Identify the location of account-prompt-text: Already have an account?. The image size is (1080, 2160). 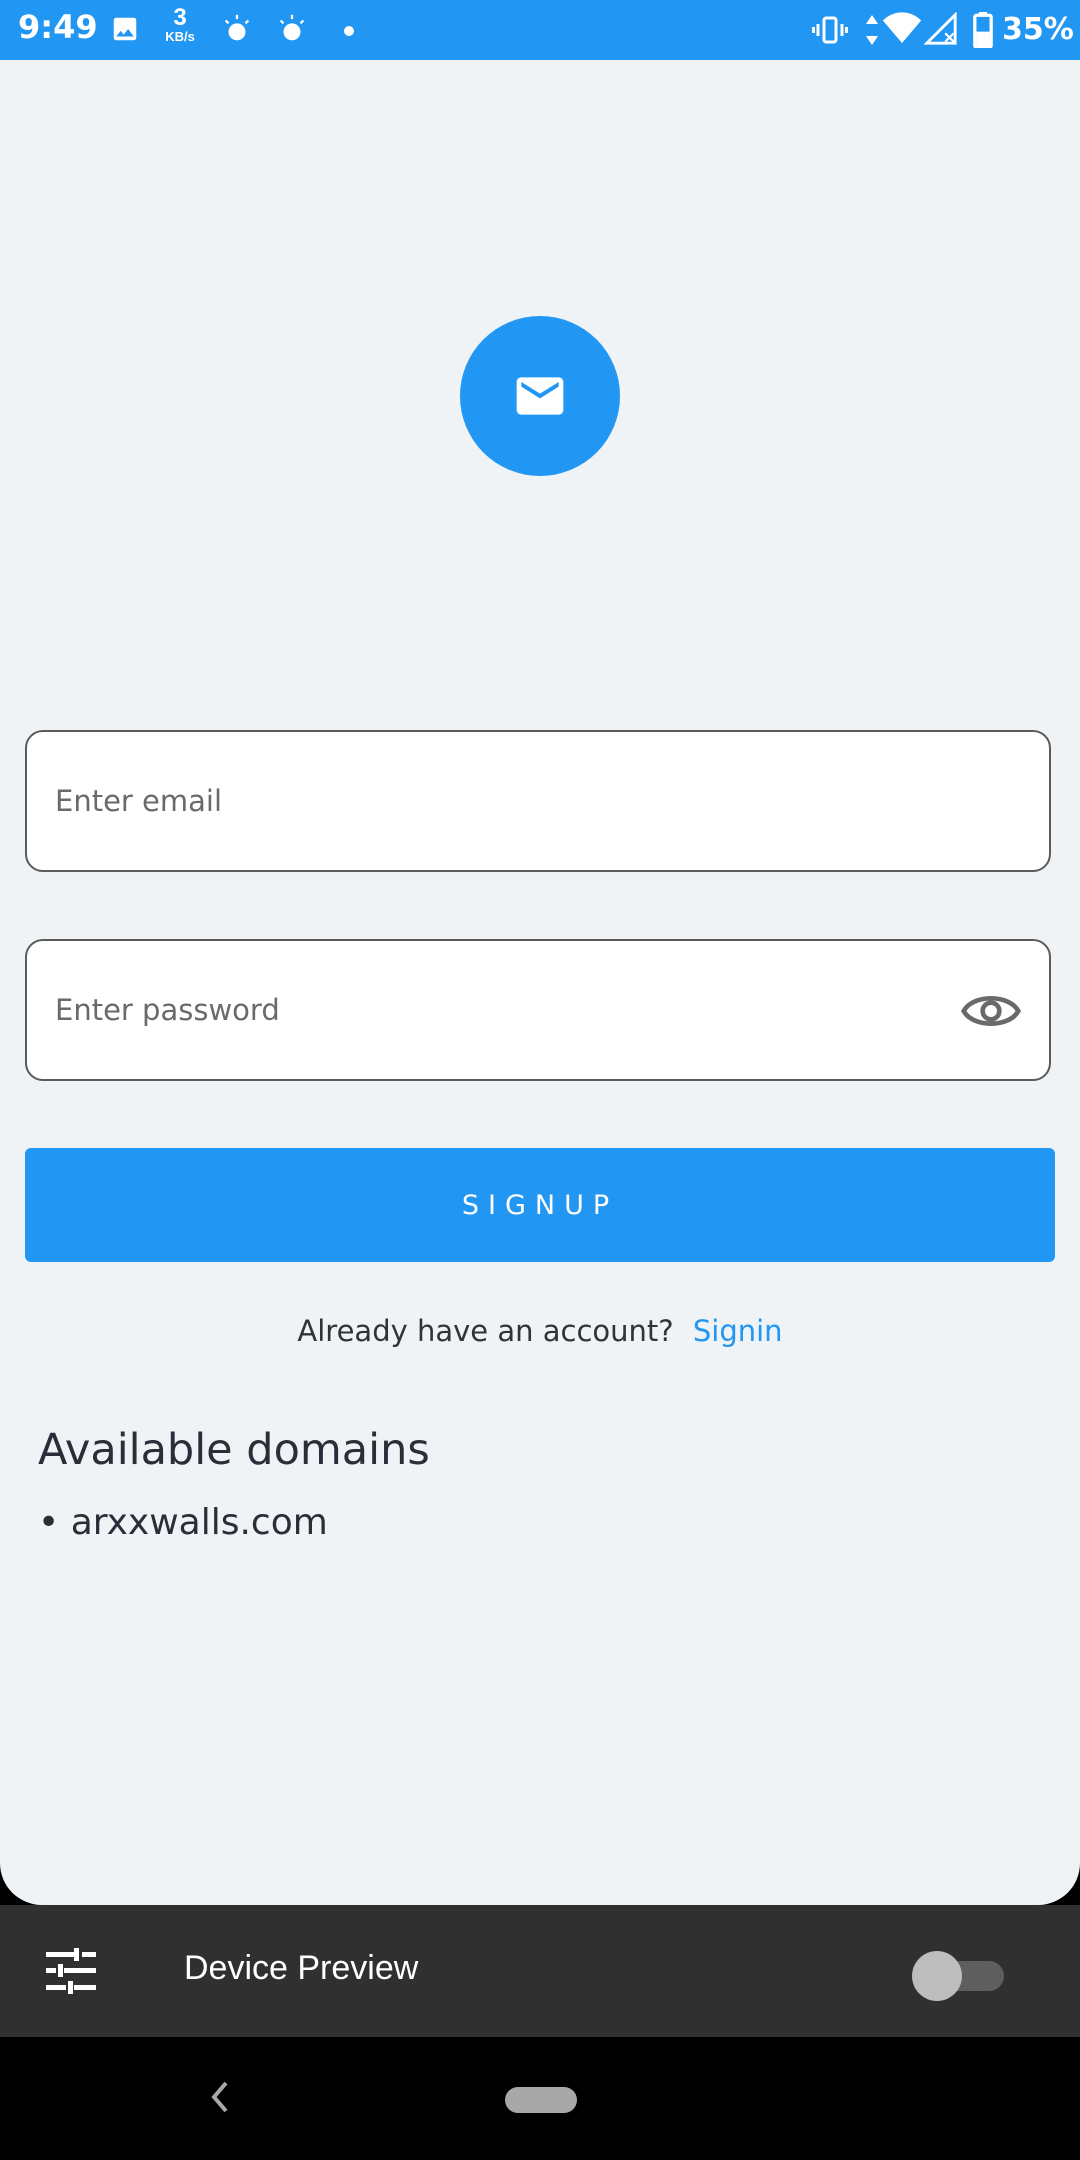
(485, 1331).